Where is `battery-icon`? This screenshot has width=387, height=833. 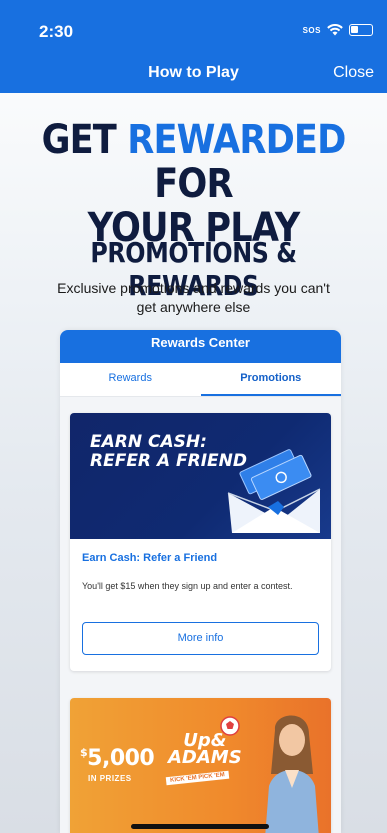
battery-icon is located at coordinates (361, 30).